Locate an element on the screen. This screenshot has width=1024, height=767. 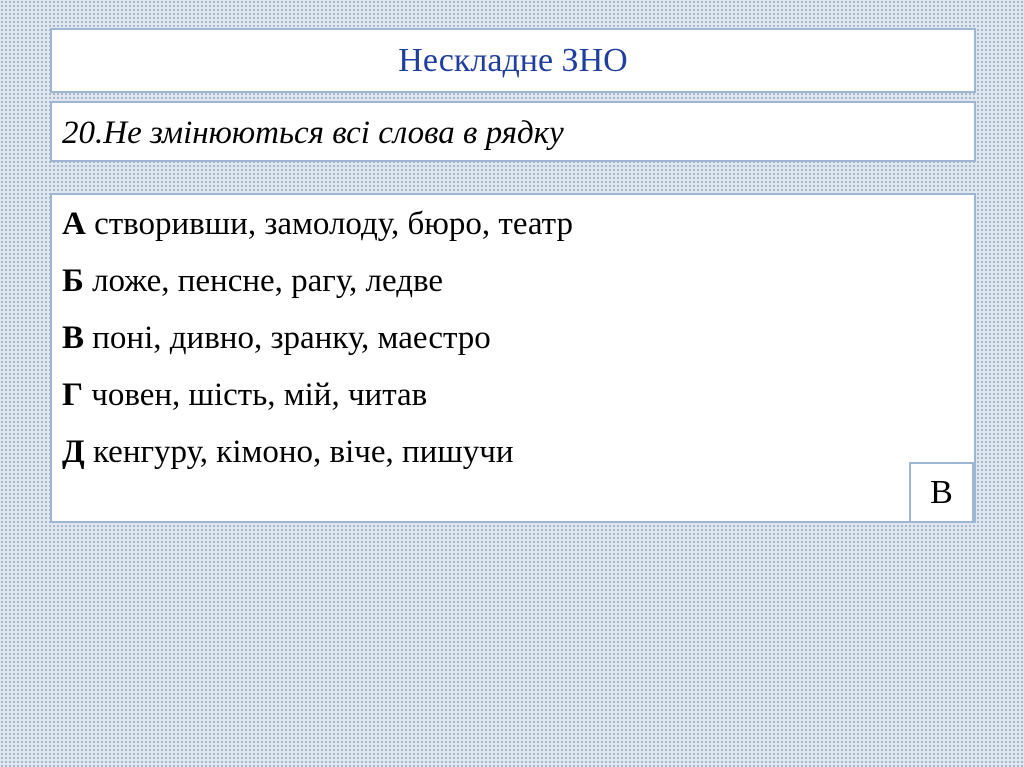
option-v: В поні, дивно, зранку, маестро is located at coordinates (317, 347).